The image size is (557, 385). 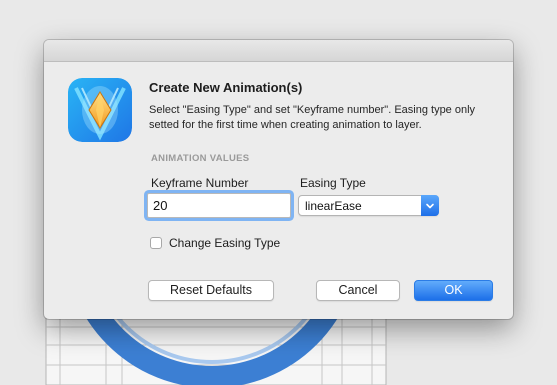 What do you see at coordinates (368, 205) in the screenshot?
I see `easing-type-select: linearEase` at bounding box center [368, 205].